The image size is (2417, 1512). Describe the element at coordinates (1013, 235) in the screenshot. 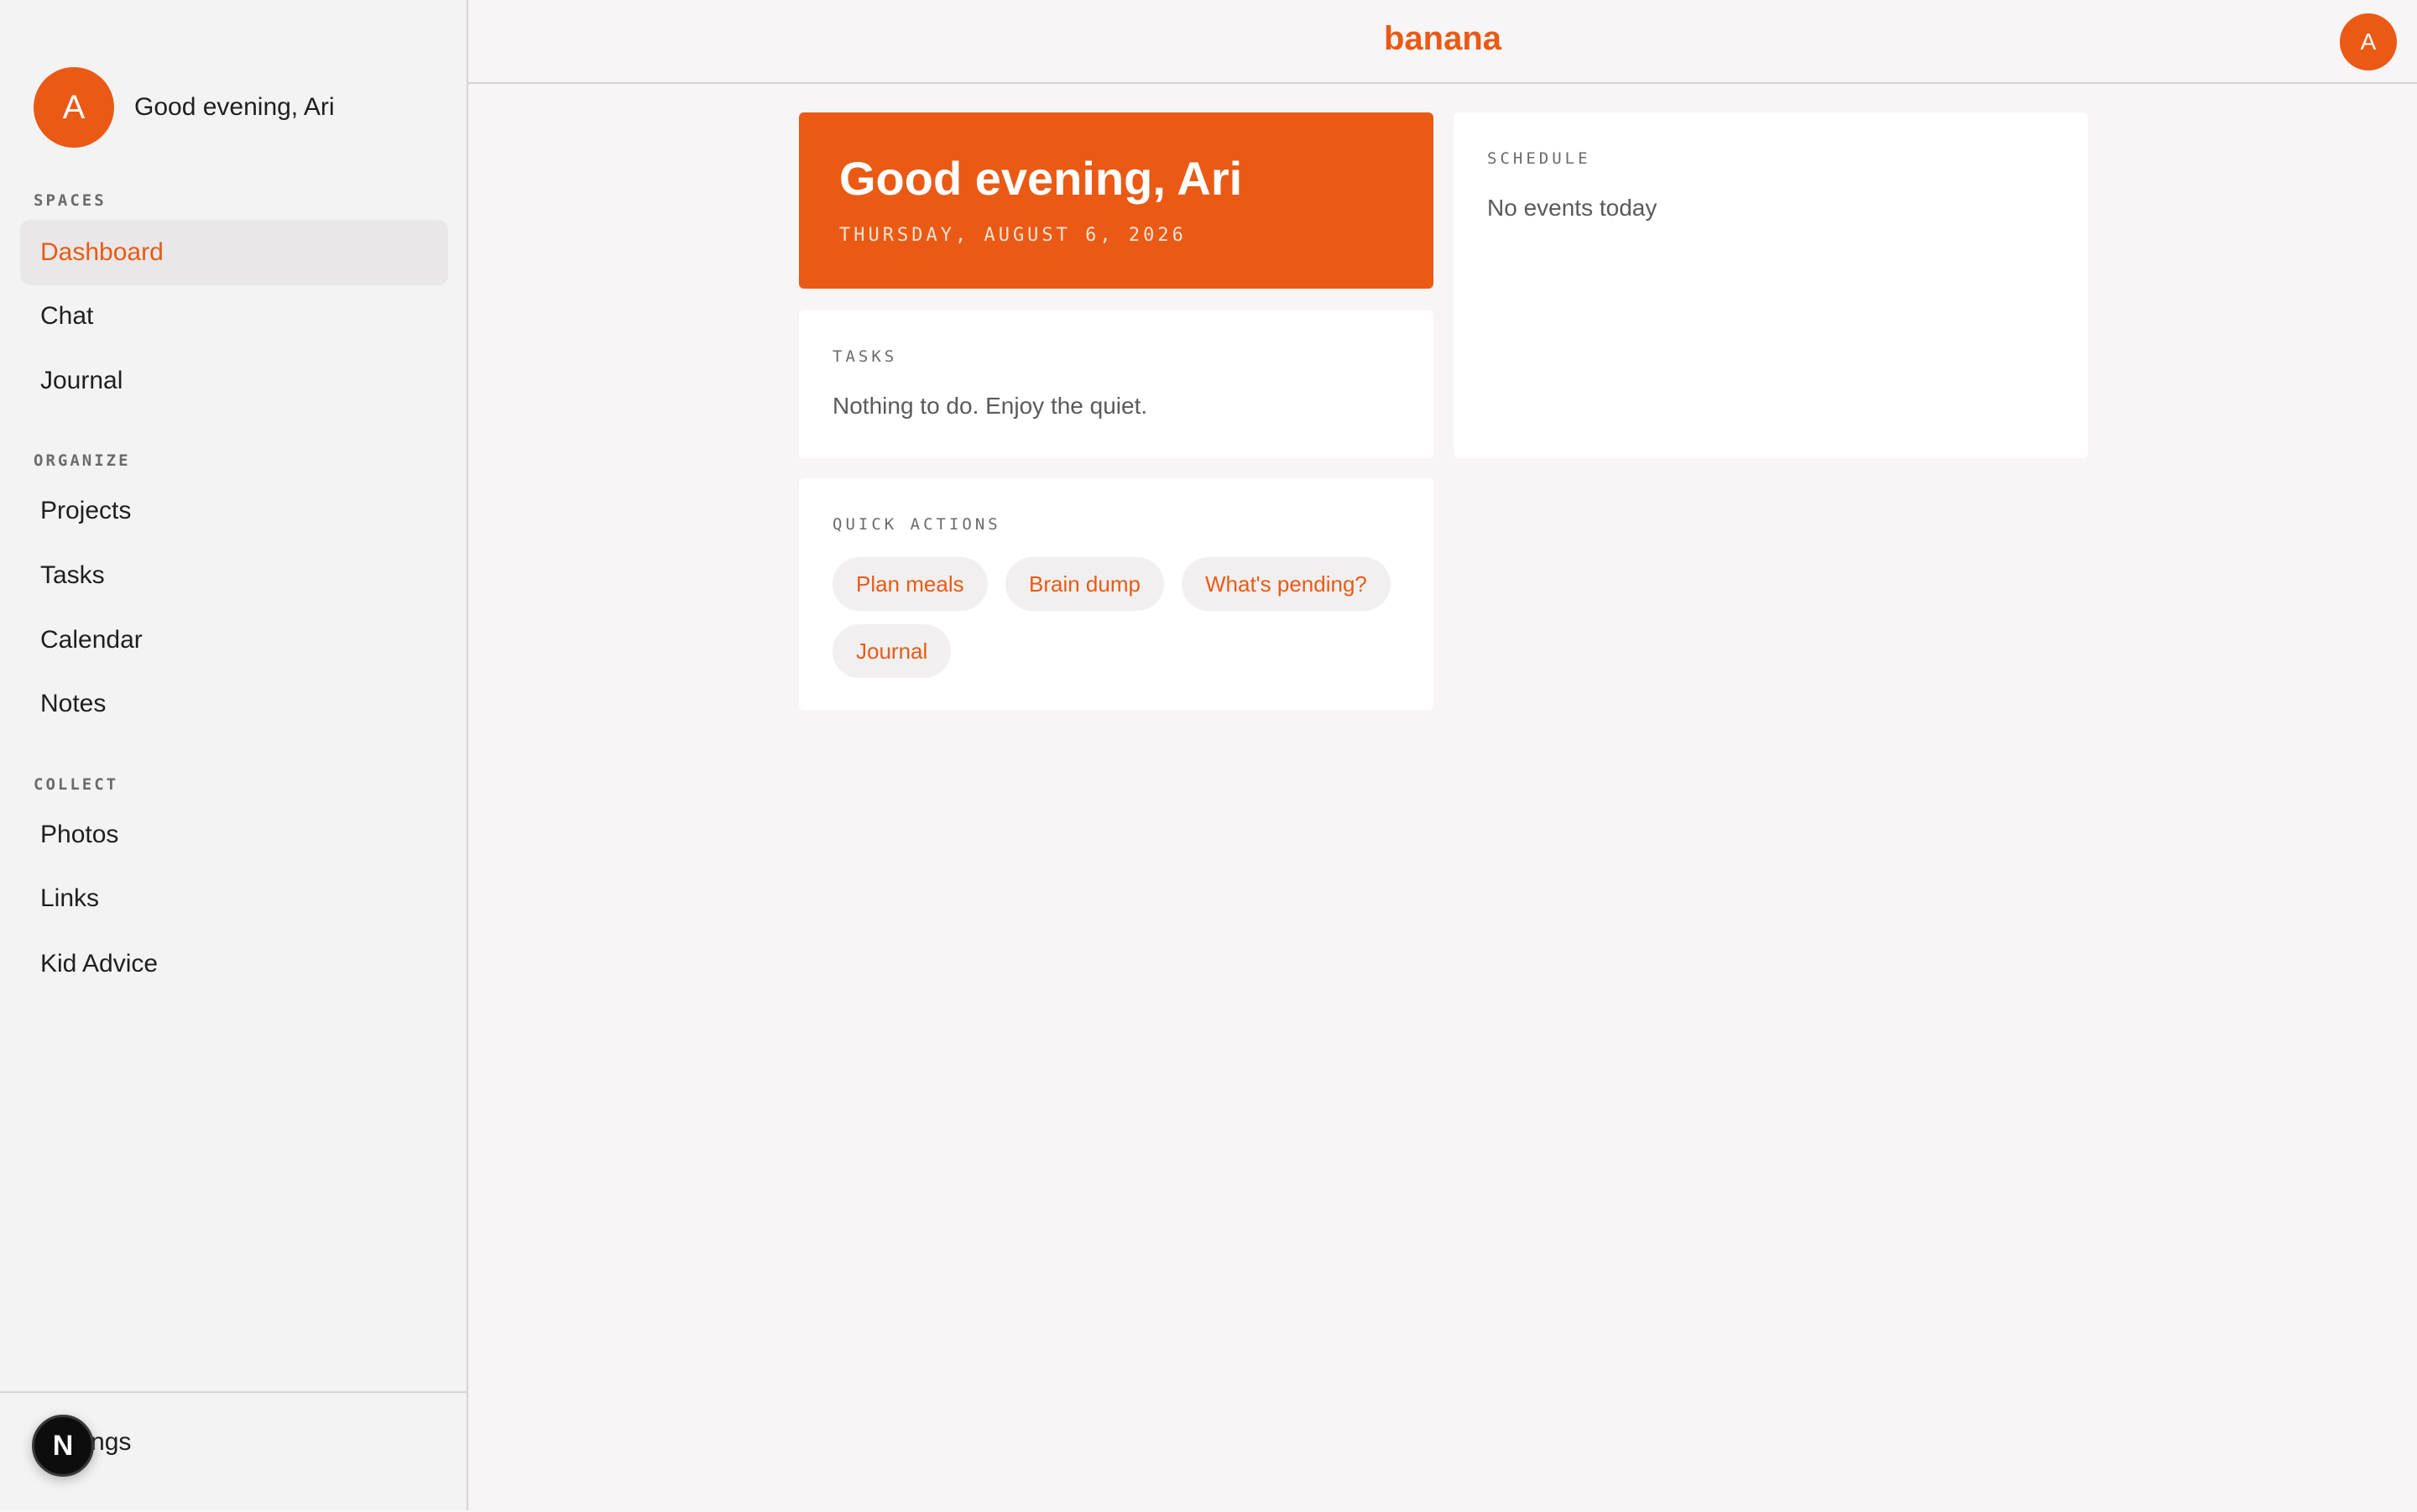

I see `hero-date: THURSDAY, AUGUST 6, 2026` at that location.